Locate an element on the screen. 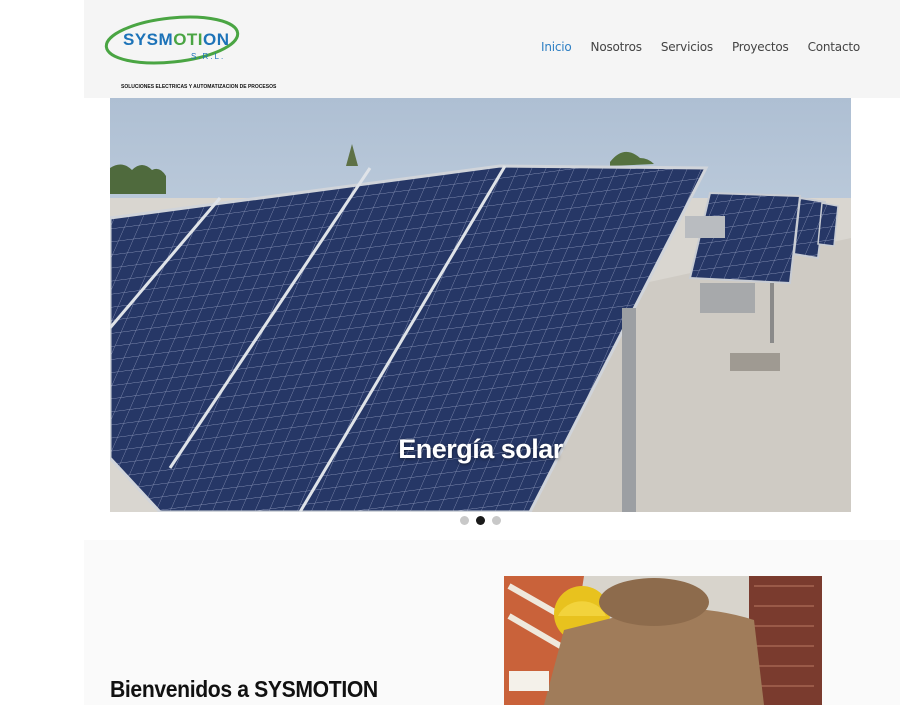 The width and height of the screenshot is (900, 705). worker-photo is located at coordinates (663, 640).